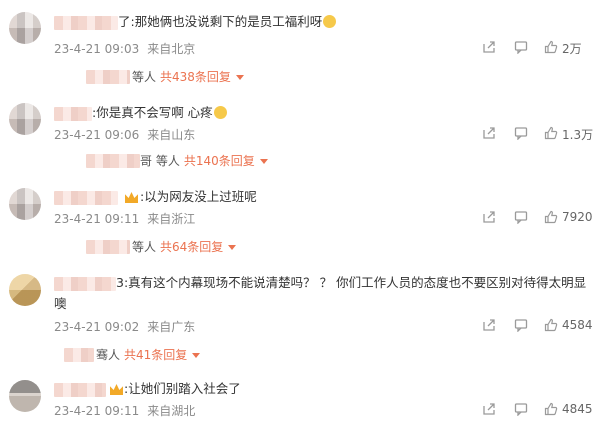  I want to click on replies-summary: 等人 共64条回复, so click(184, 246).